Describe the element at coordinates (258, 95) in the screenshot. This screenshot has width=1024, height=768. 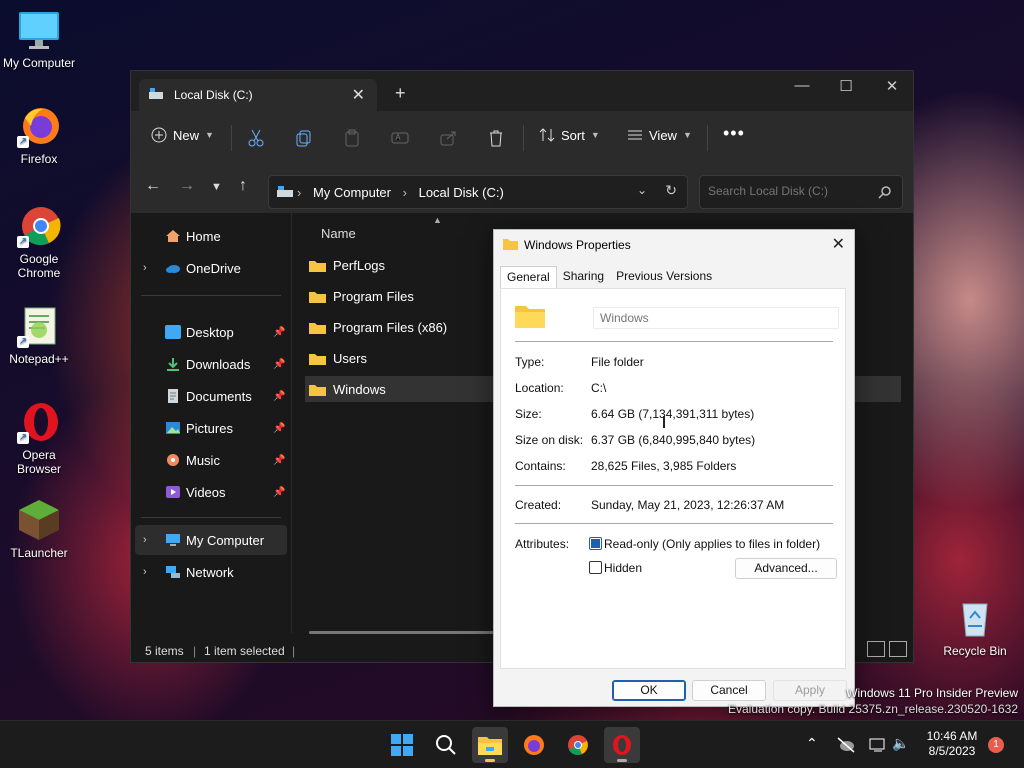
I see `tab-local-disk: Local Disk (C:) ✕` at that location.